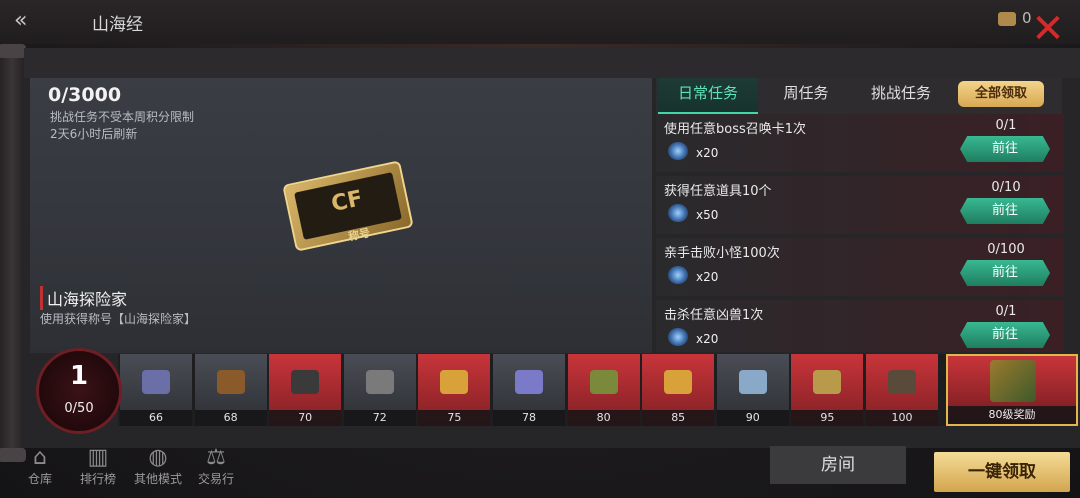  What do you see at coordinates (380, 472) in the screenshot?
I see `bottom-nav: ⌂ 仓库 ▥ 排行榜 ◍ 其他模式 ⚖ 交易行` at bounding box center [380, 472].